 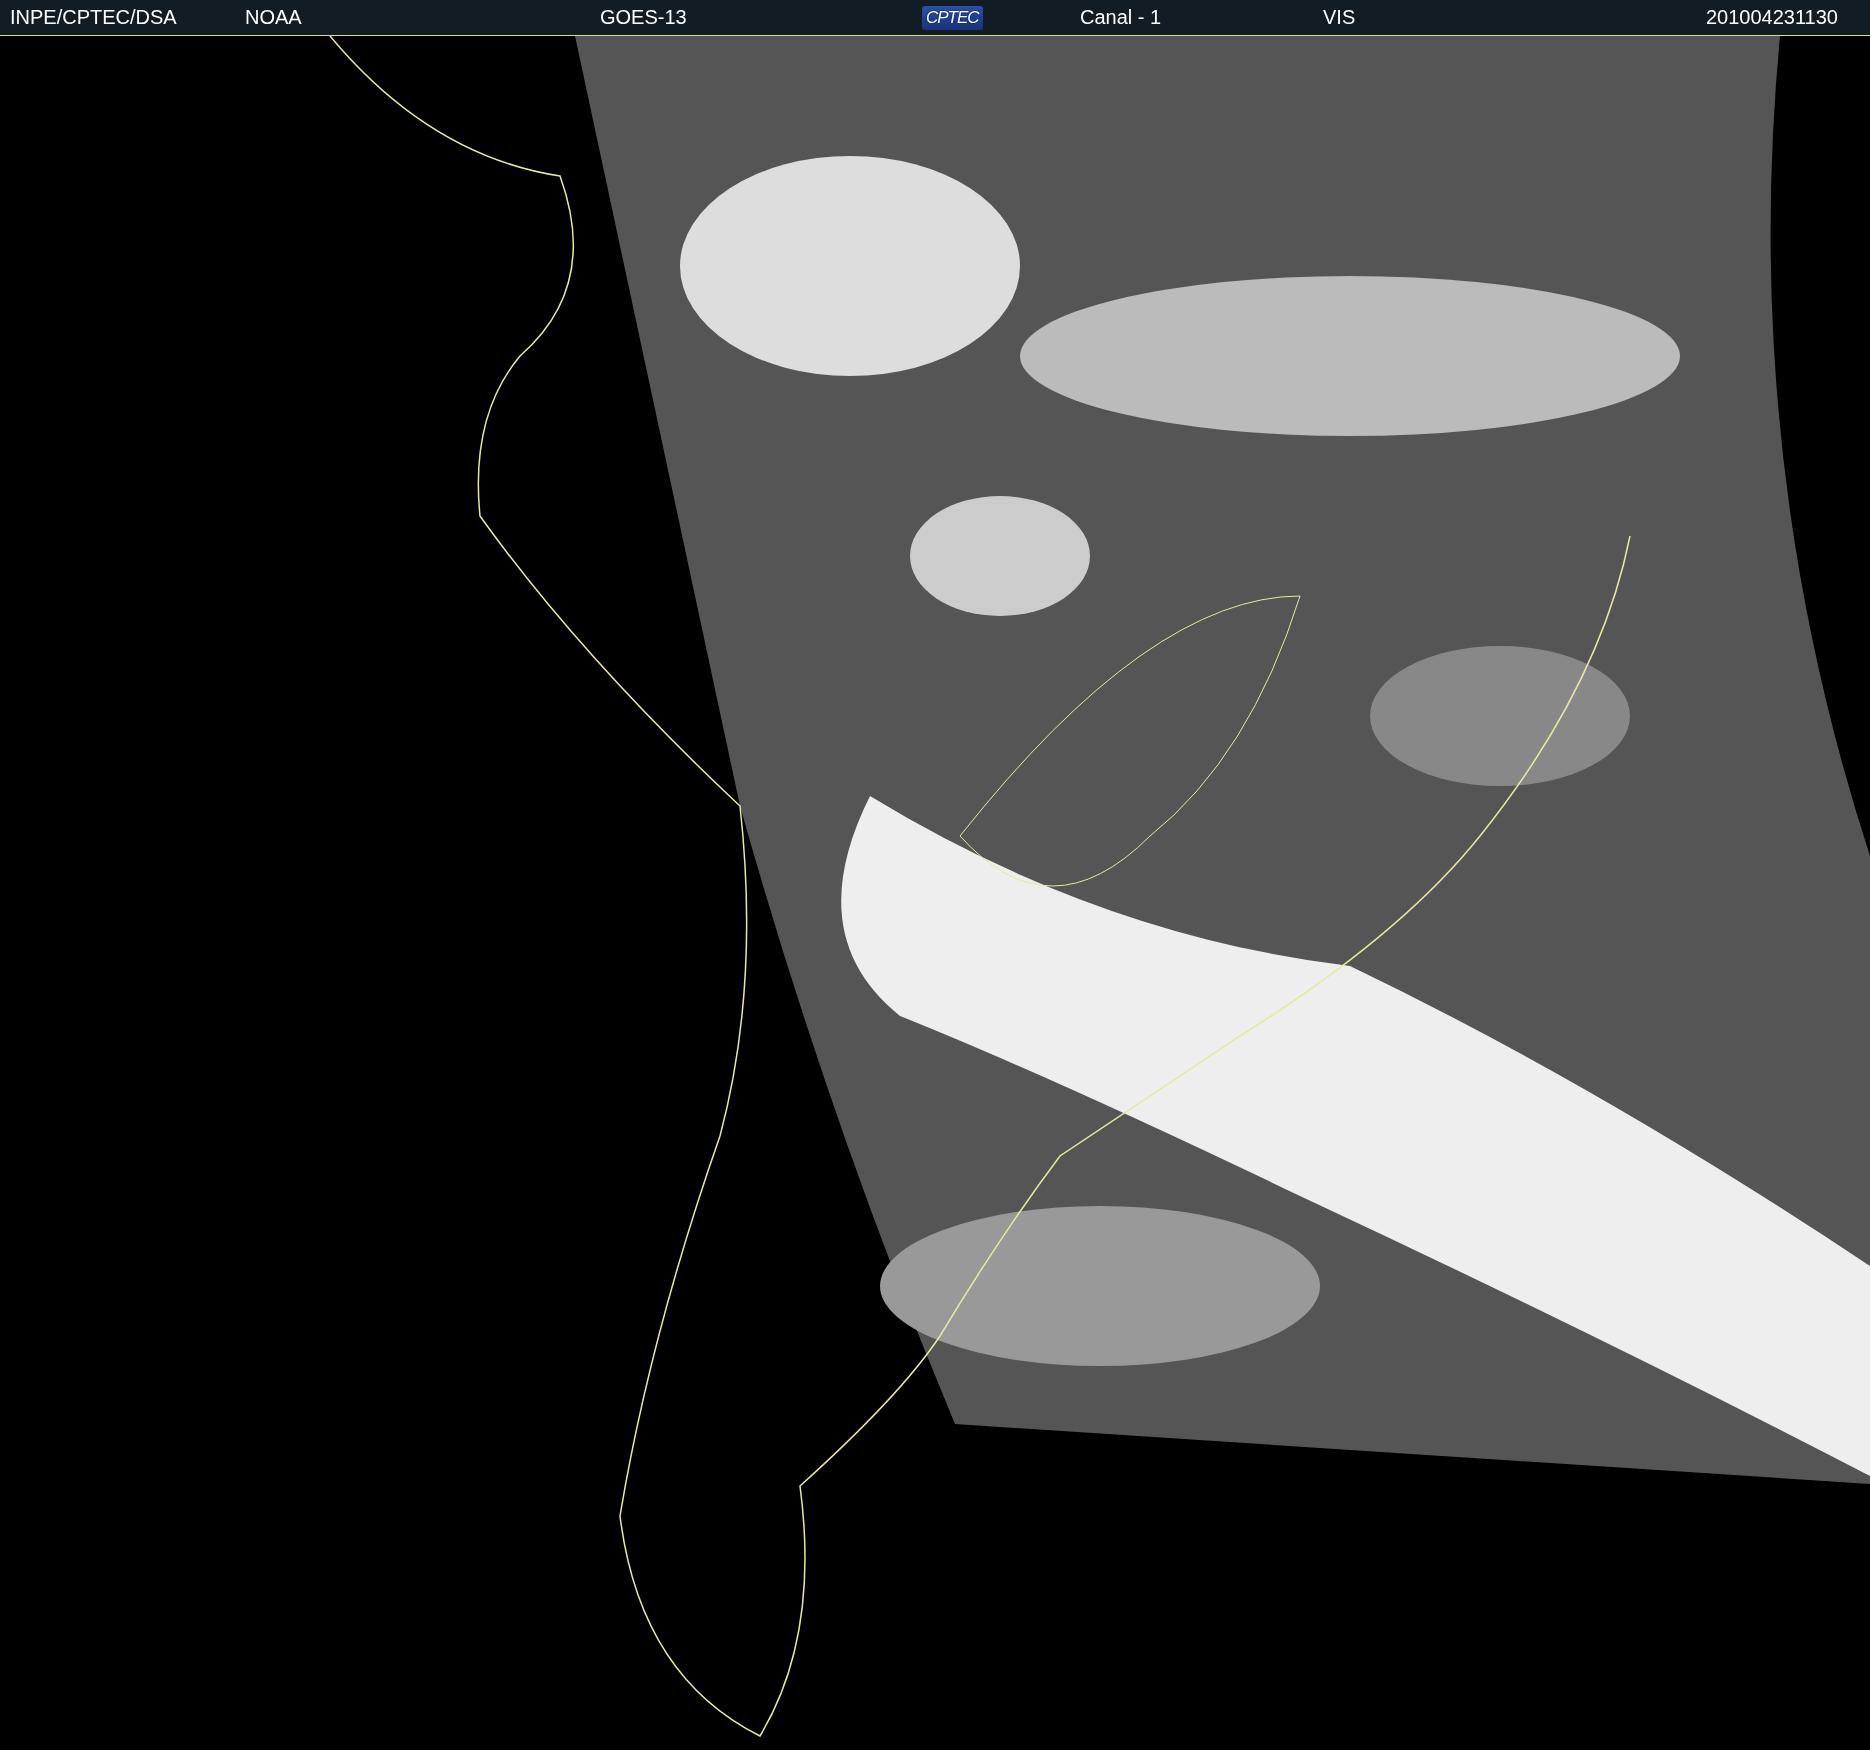 I want to click on header-label: GOES-13, so click(x=643, y=17).